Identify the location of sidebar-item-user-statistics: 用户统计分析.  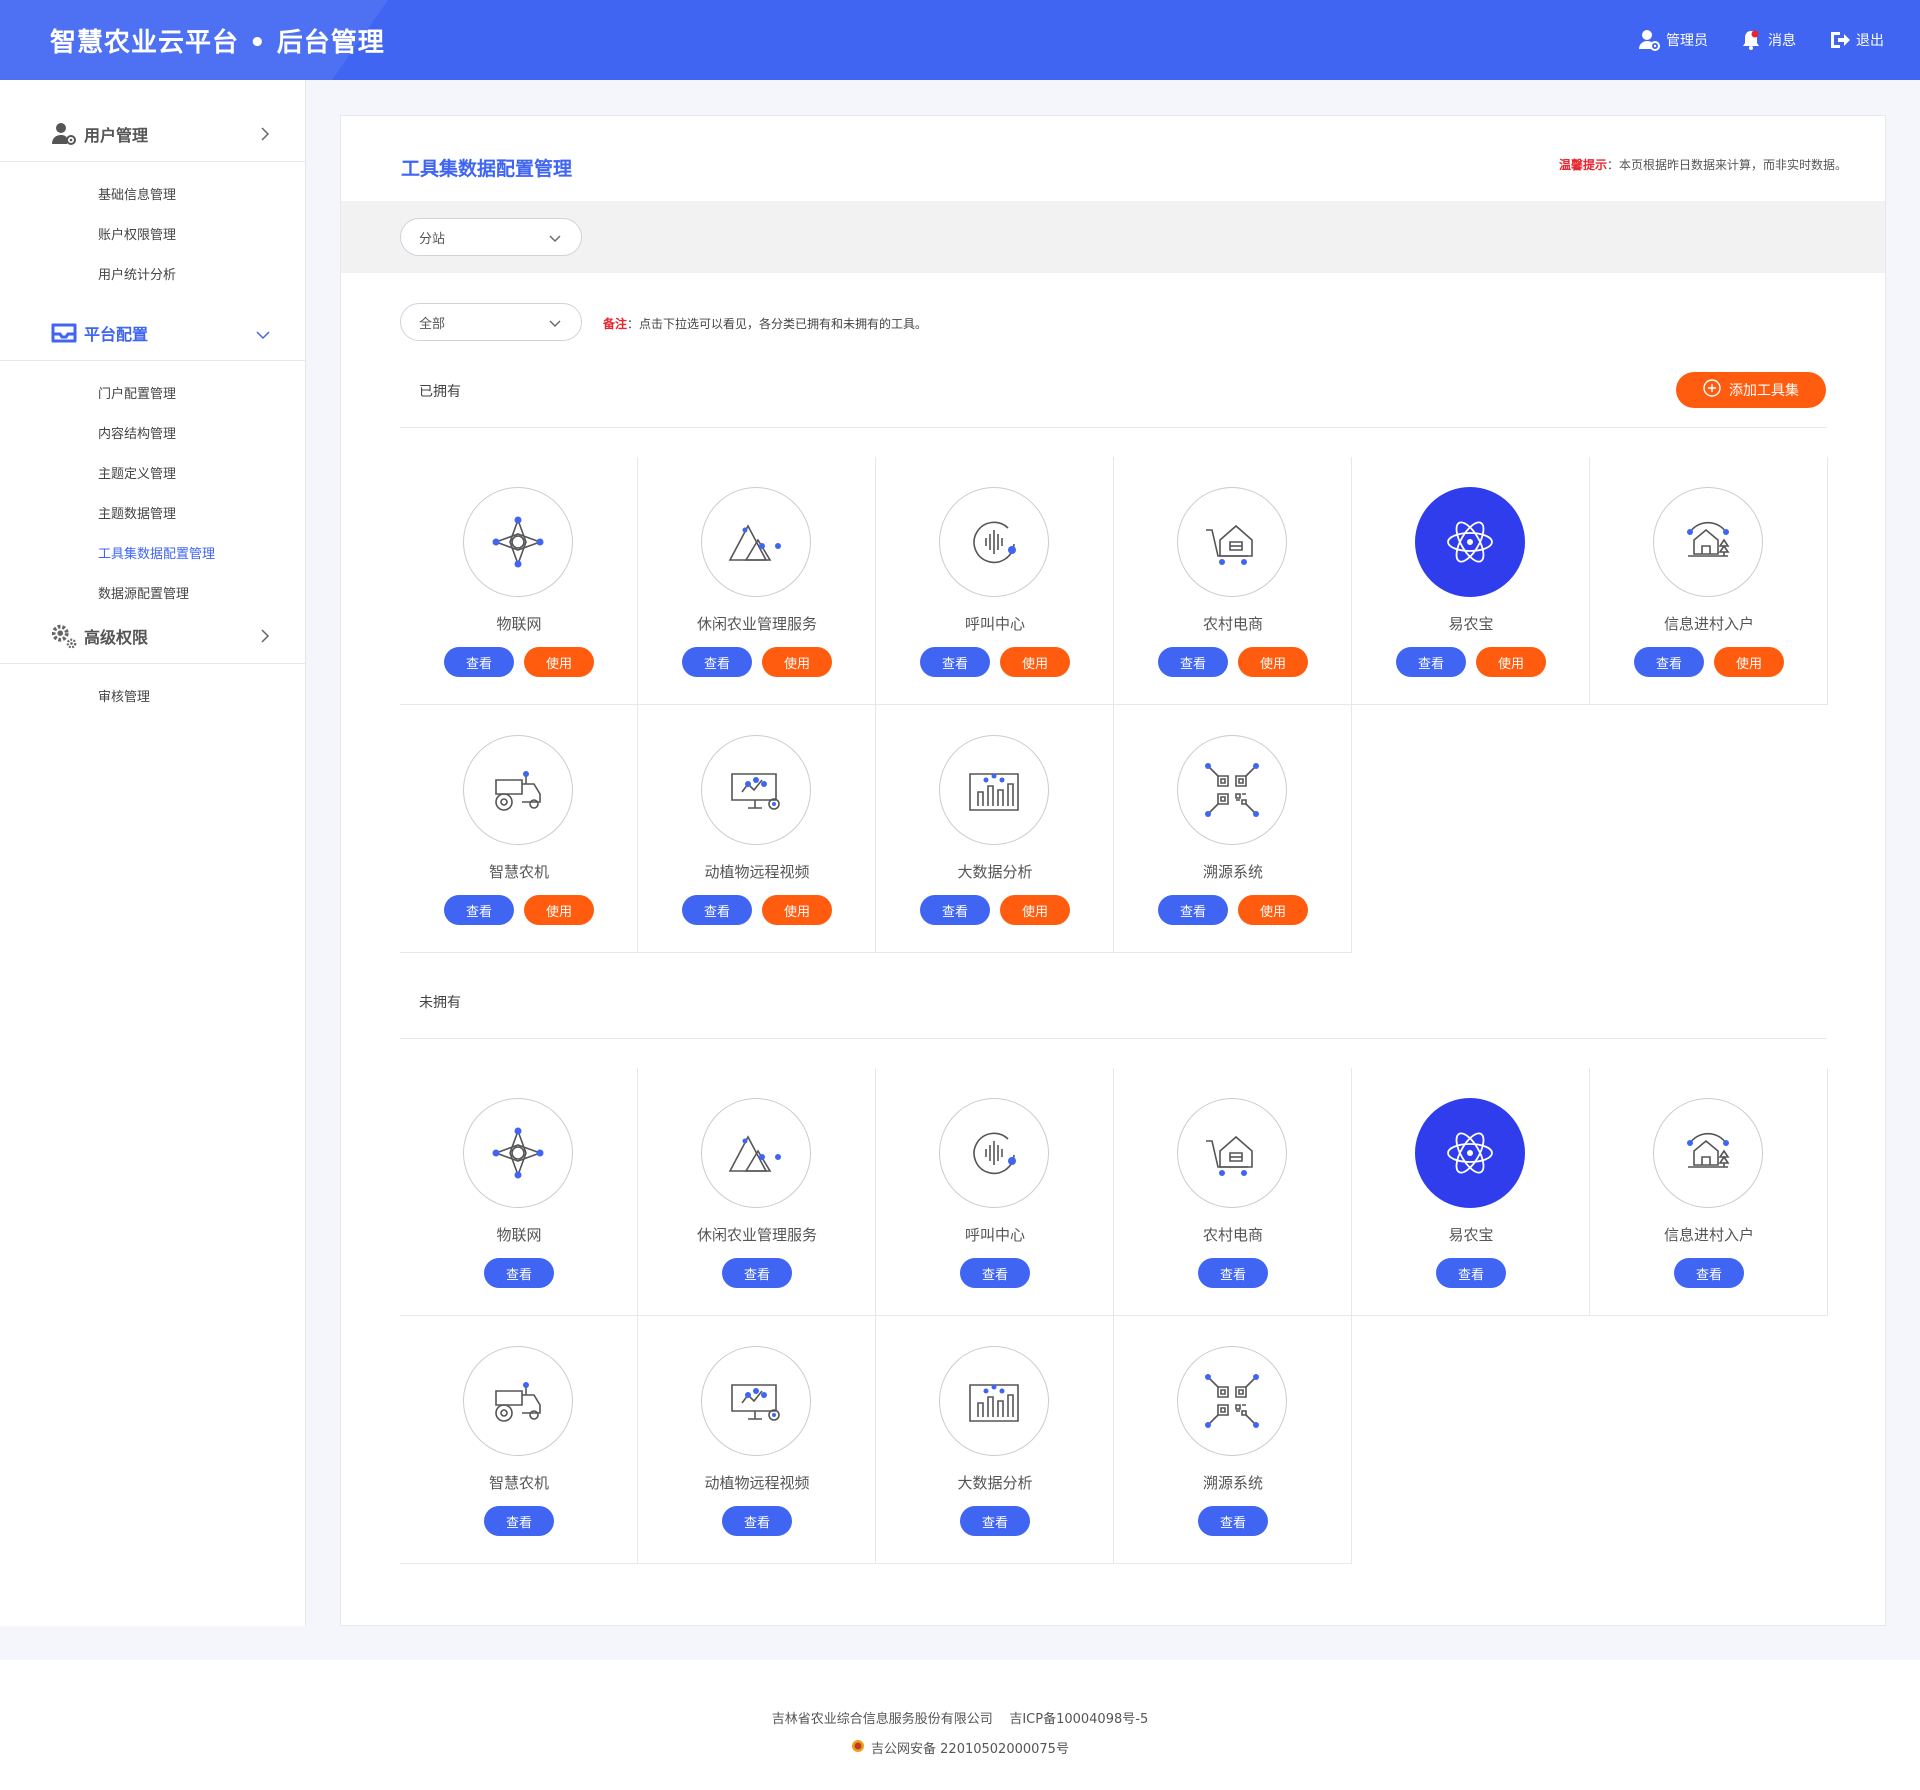
(153, 276).